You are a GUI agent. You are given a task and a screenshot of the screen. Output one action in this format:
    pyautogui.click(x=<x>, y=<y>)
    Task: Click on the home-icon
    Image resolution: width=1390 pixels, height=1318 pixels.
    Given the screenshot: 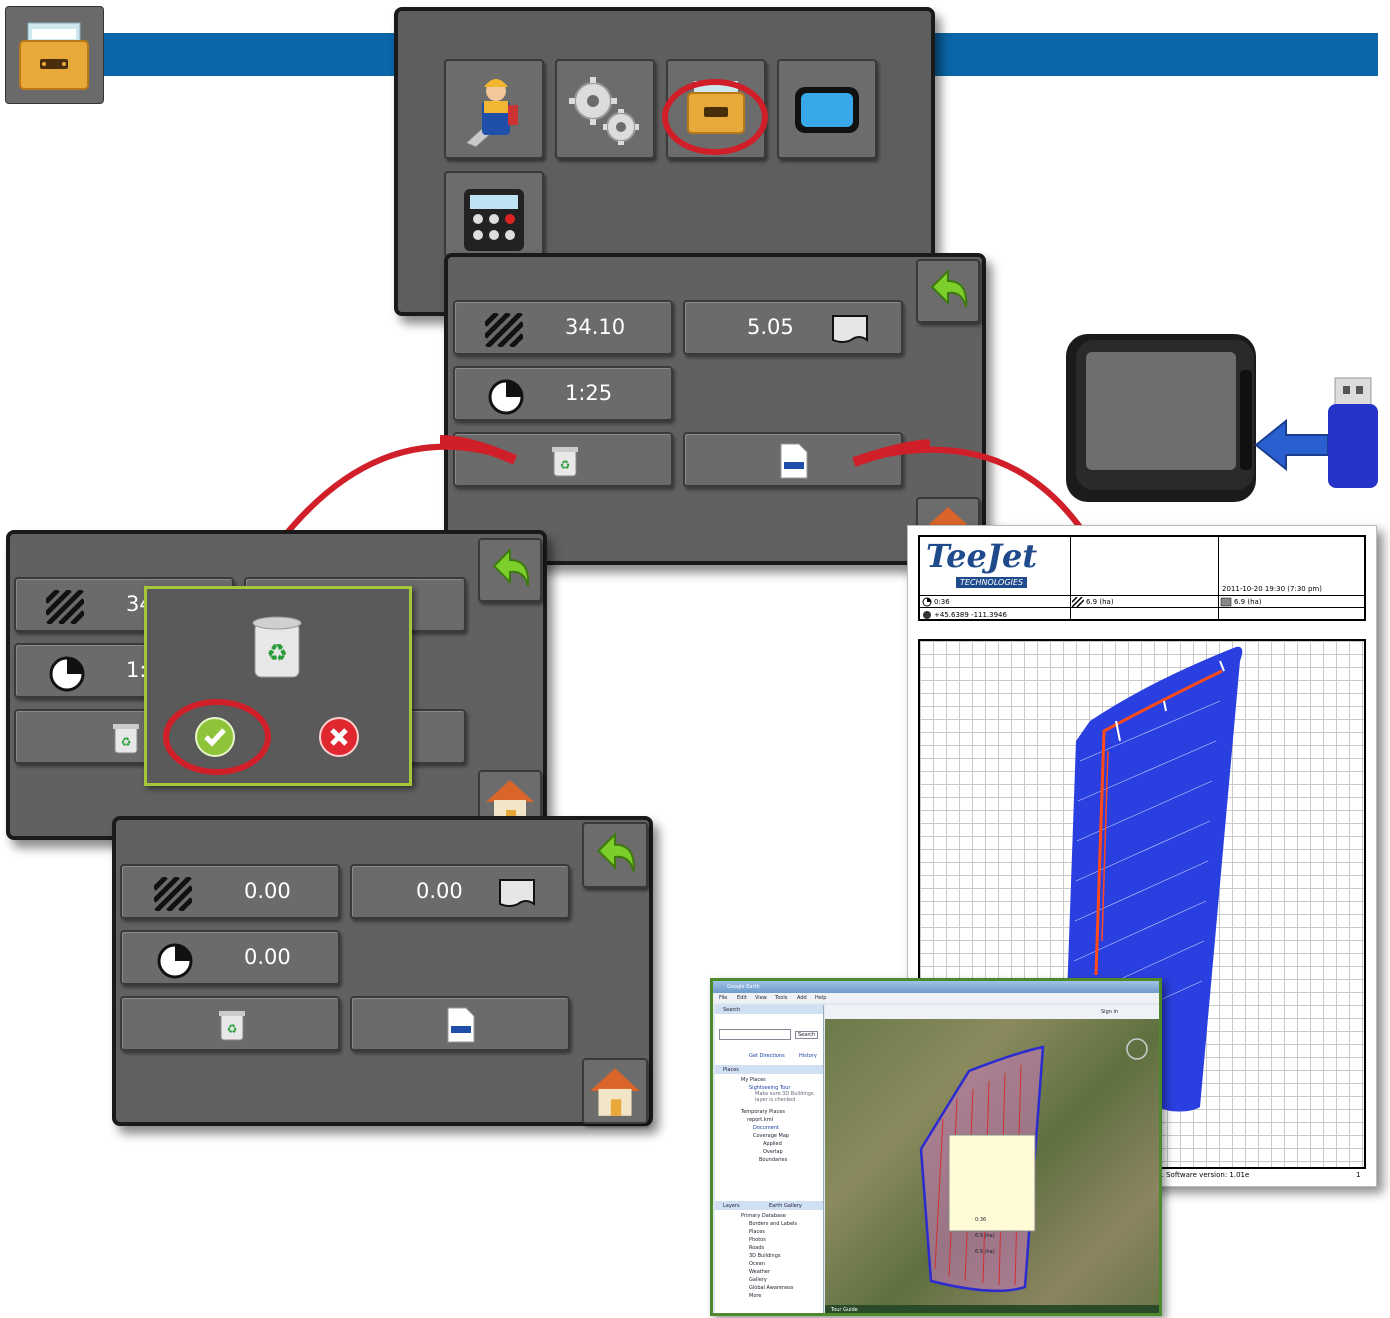 What is the action you would take?
    pyautogui.click(x=615, y=1092)
    